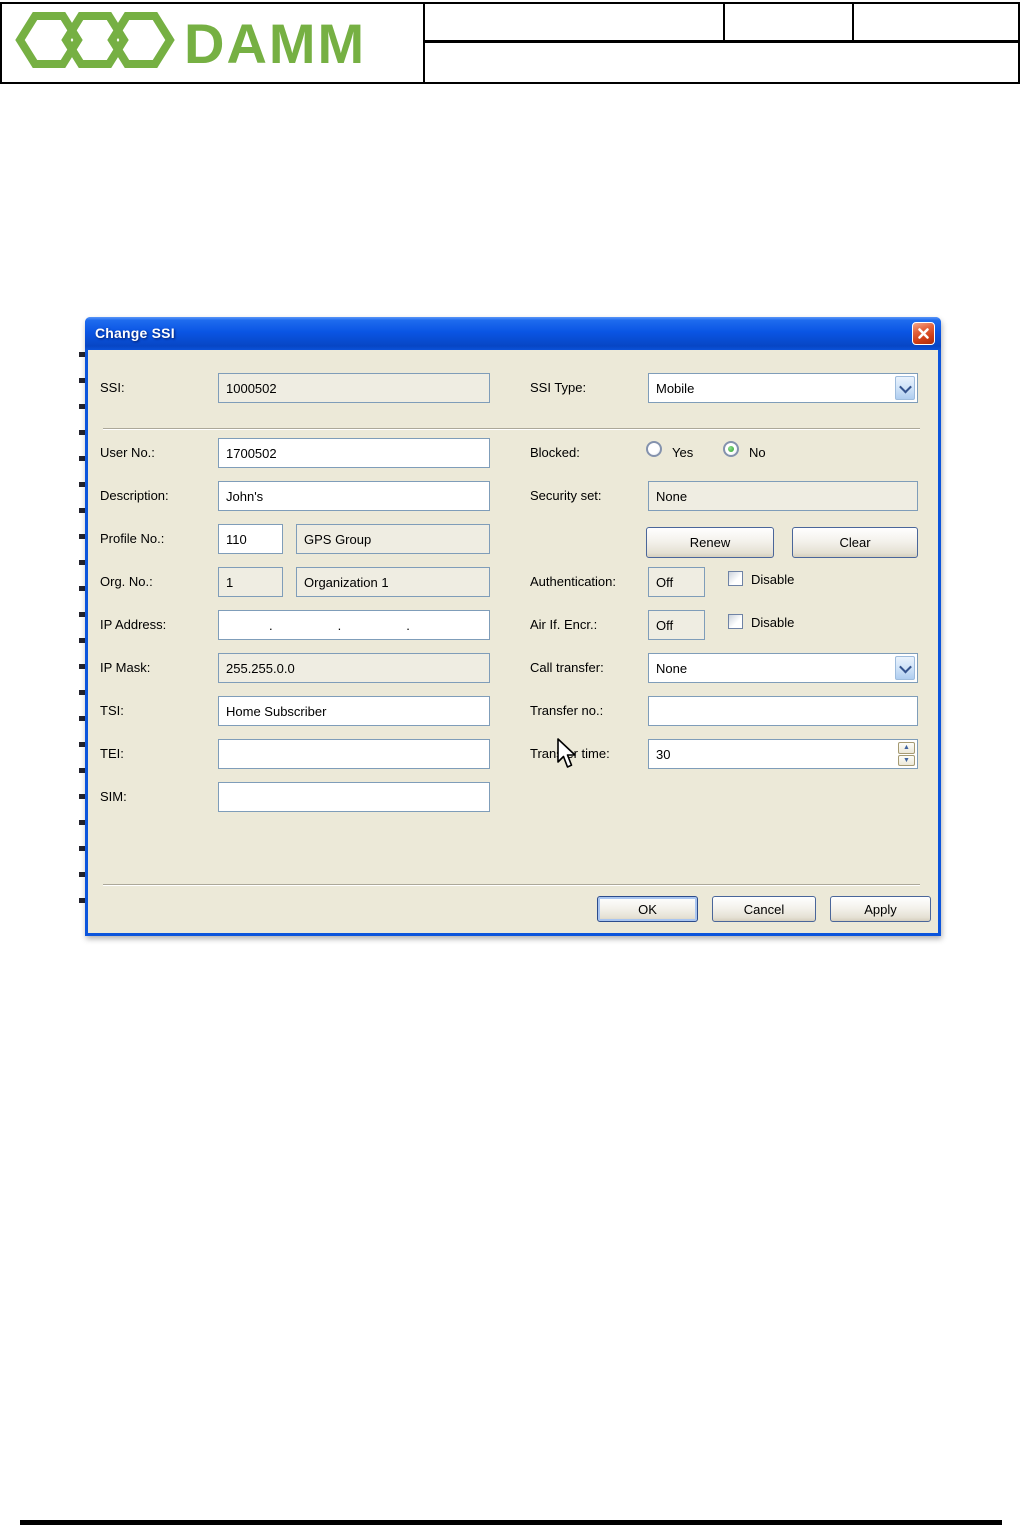 The image size is (1022, 1530). I want to click on call-transfer-value: None, so click(672, 668).